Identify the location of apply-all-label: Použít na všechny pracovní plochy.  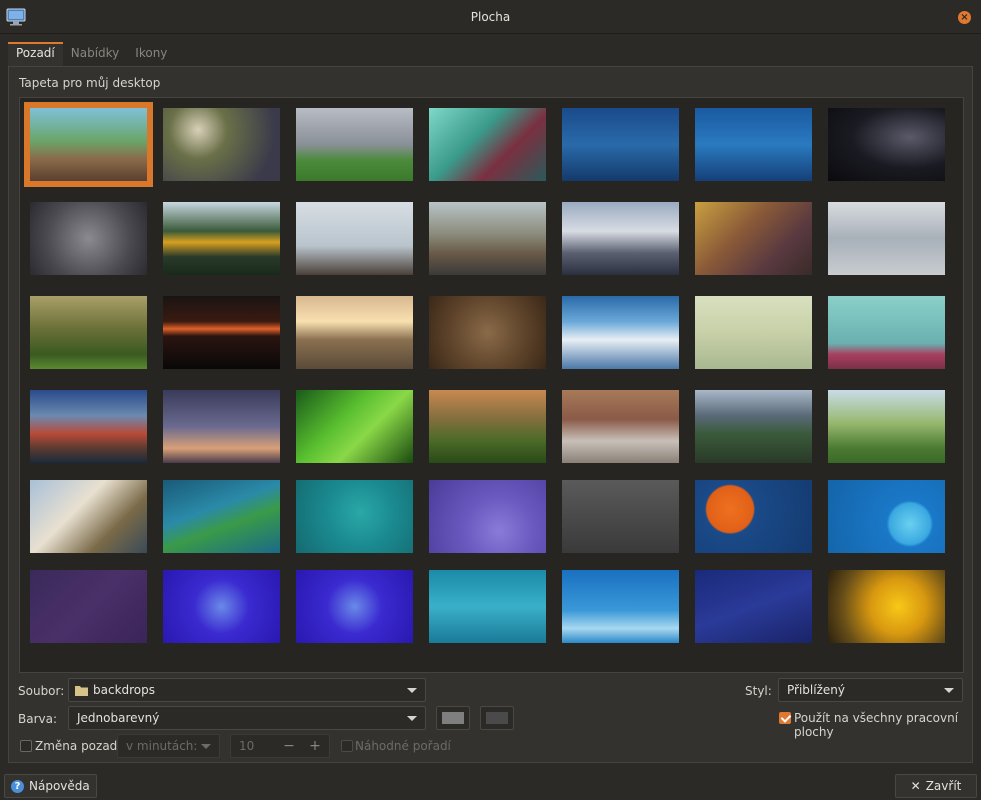
(876, 725).